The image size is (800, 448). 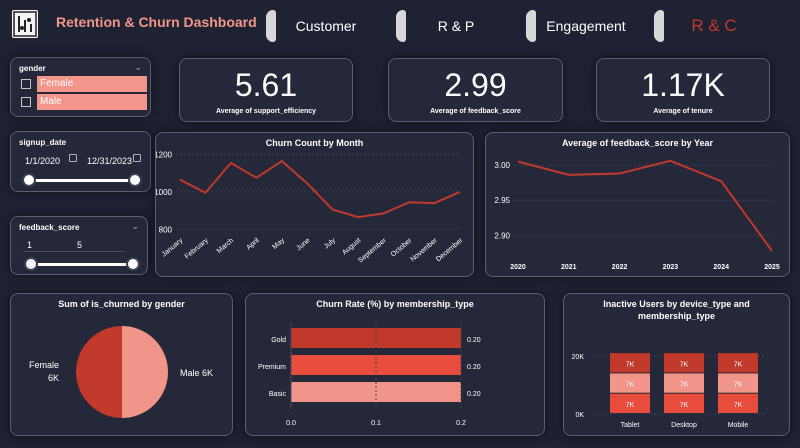 What do you see at coordinates (266, 111) in the screenshot?
I see `kpi-support-efficiency-label: Average of support_efficiency` at bounding box center [266, 111].